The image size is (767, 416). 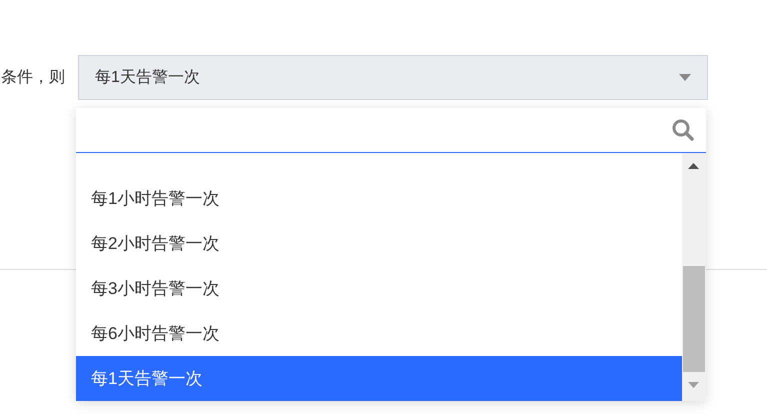 I want to click on dropdown-option: 每2小时告警一次, so click(x=379, y=243).